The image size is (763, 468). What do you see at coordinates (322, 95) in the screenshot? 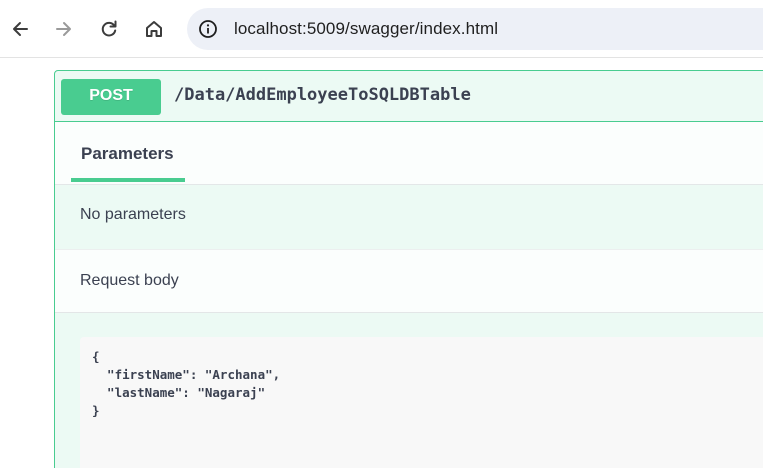
I see `operation-path: /Data/AddEmployeeToSQLDBTable` at bounding box center [322, 95].